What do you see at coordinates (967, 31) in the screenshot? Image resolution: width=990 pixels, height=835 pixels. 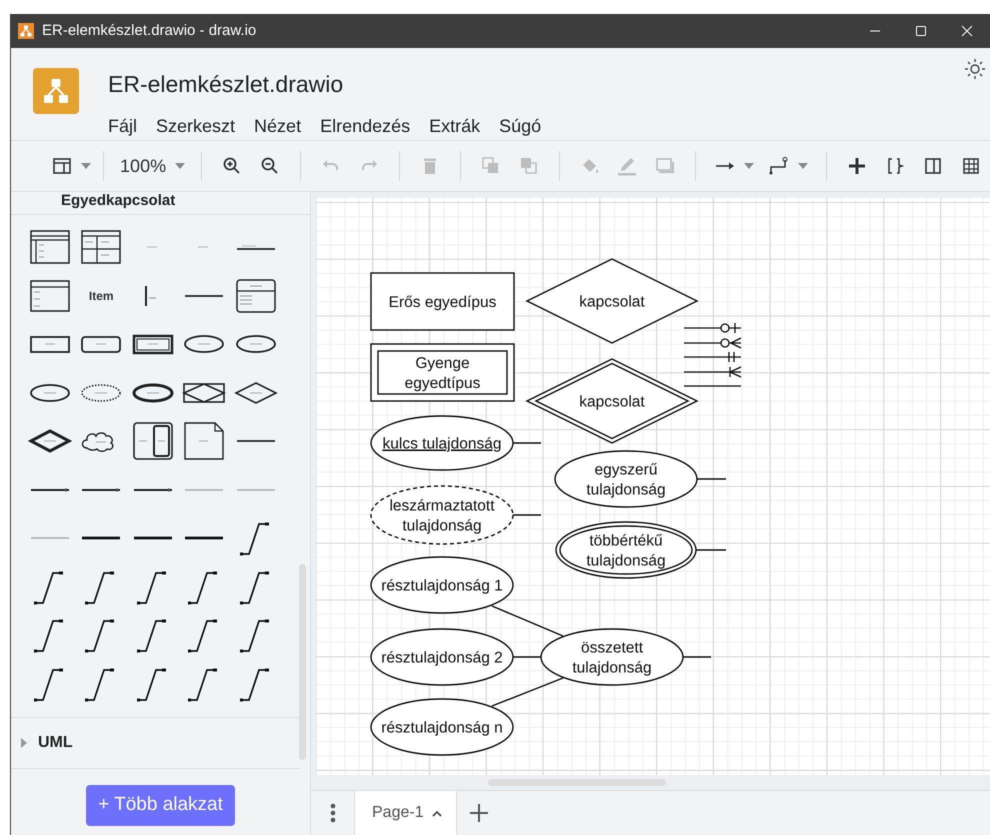 I see `close-icon` at bounding box center [967, 31].